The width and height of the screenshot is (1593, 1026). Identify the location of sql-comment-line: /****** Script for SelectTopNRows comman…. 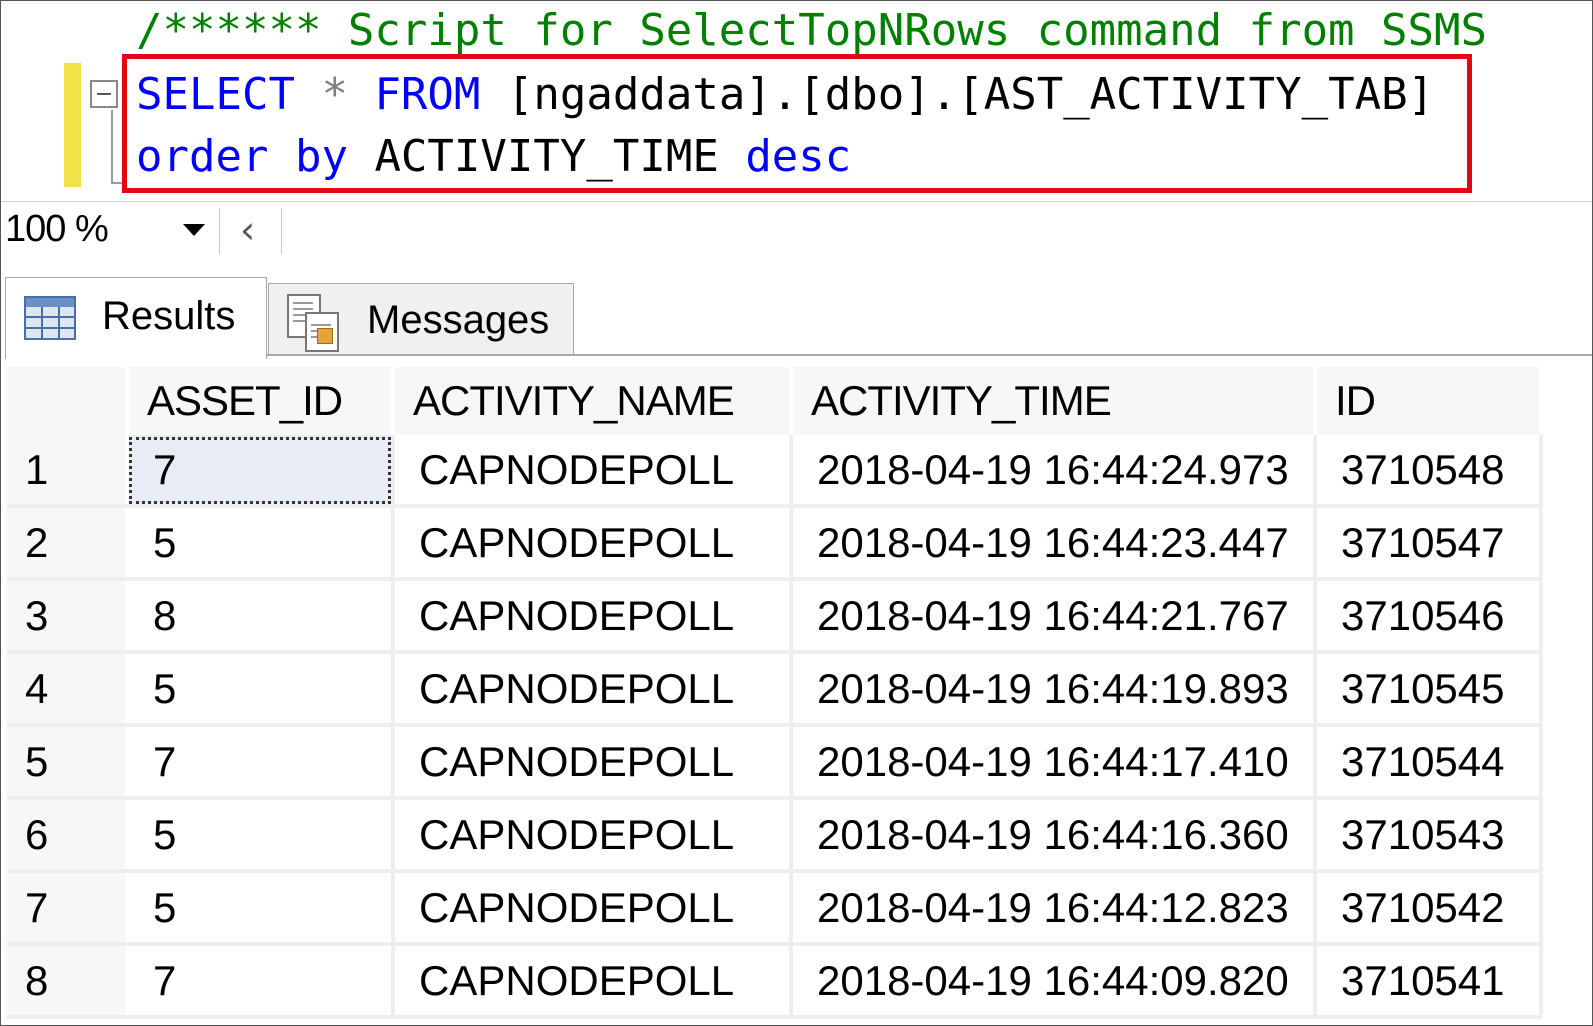
(812, 30).